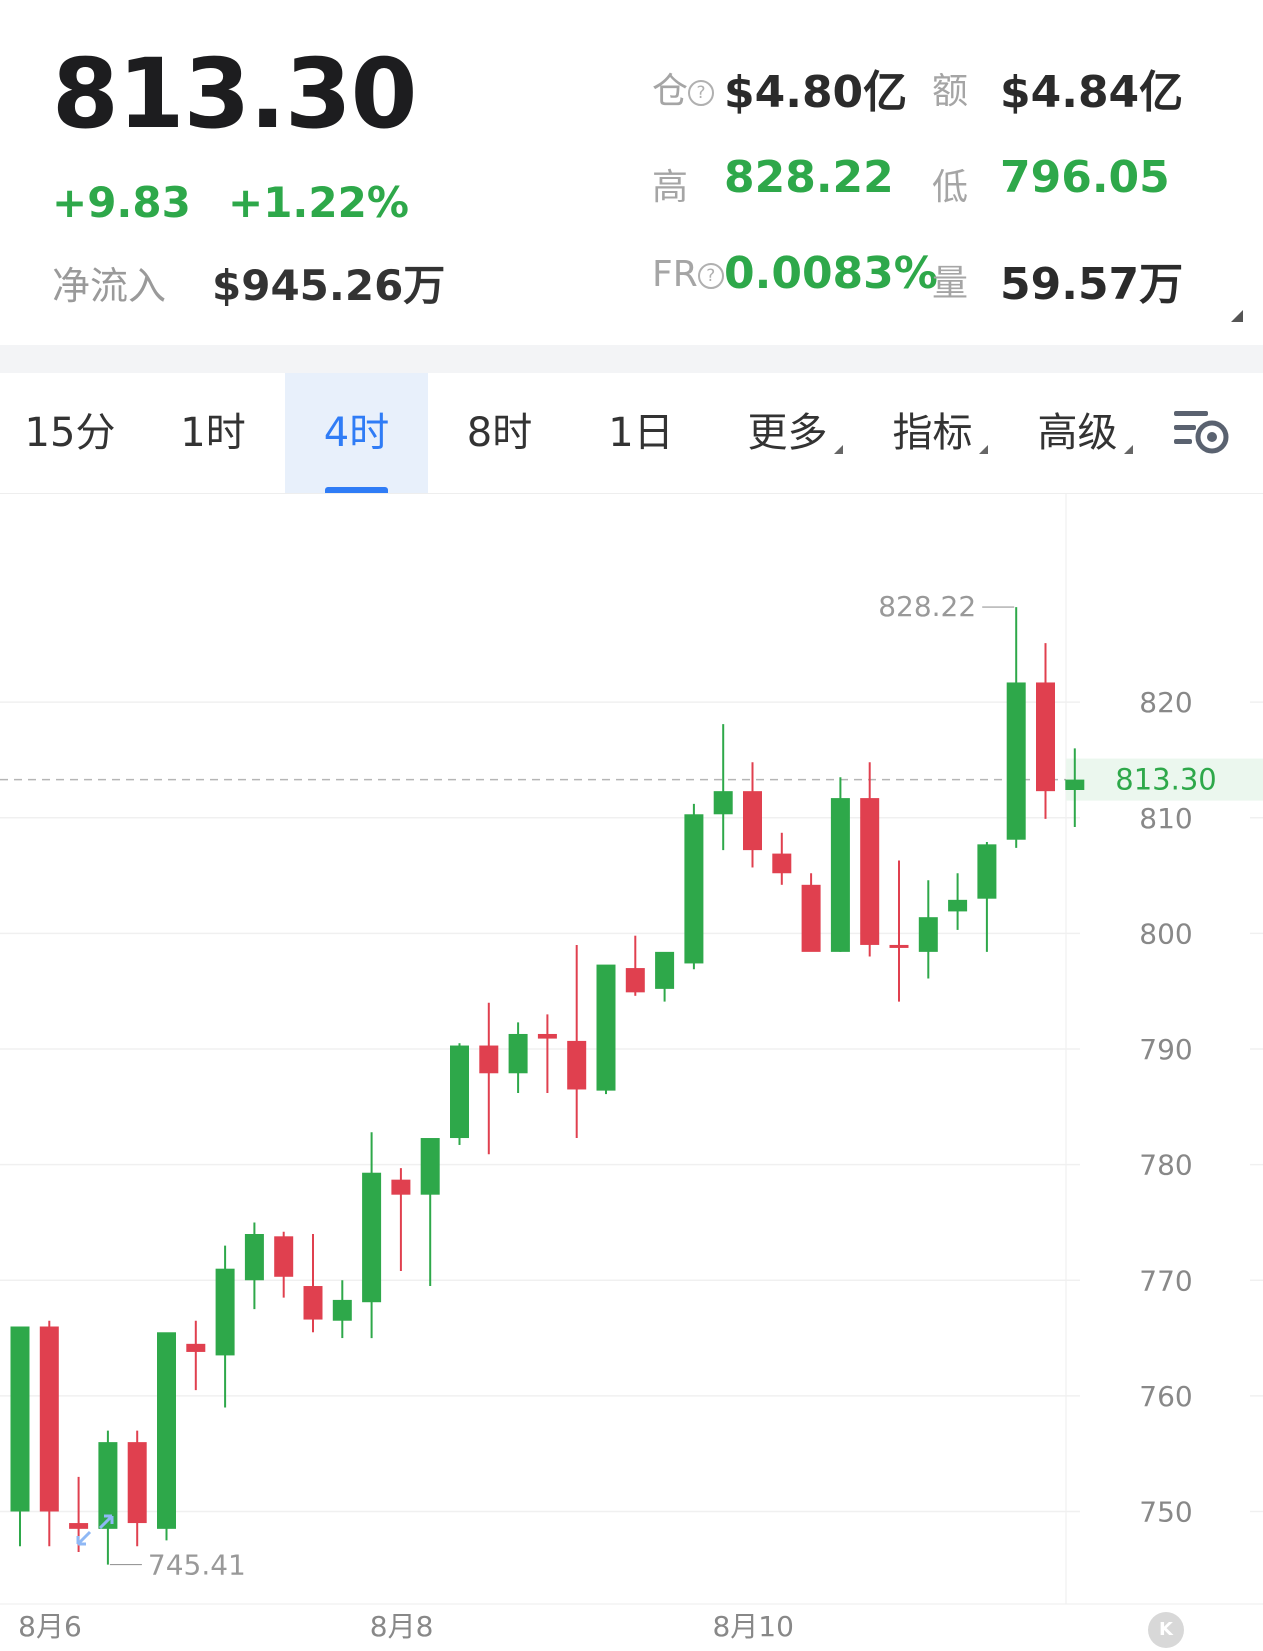 The height and width of the screenshot is (1651, 1263). What do you see at coordinates (950, 283) in the screenshot?
I see `volume-label: 量` at bounding box center [950, 283].